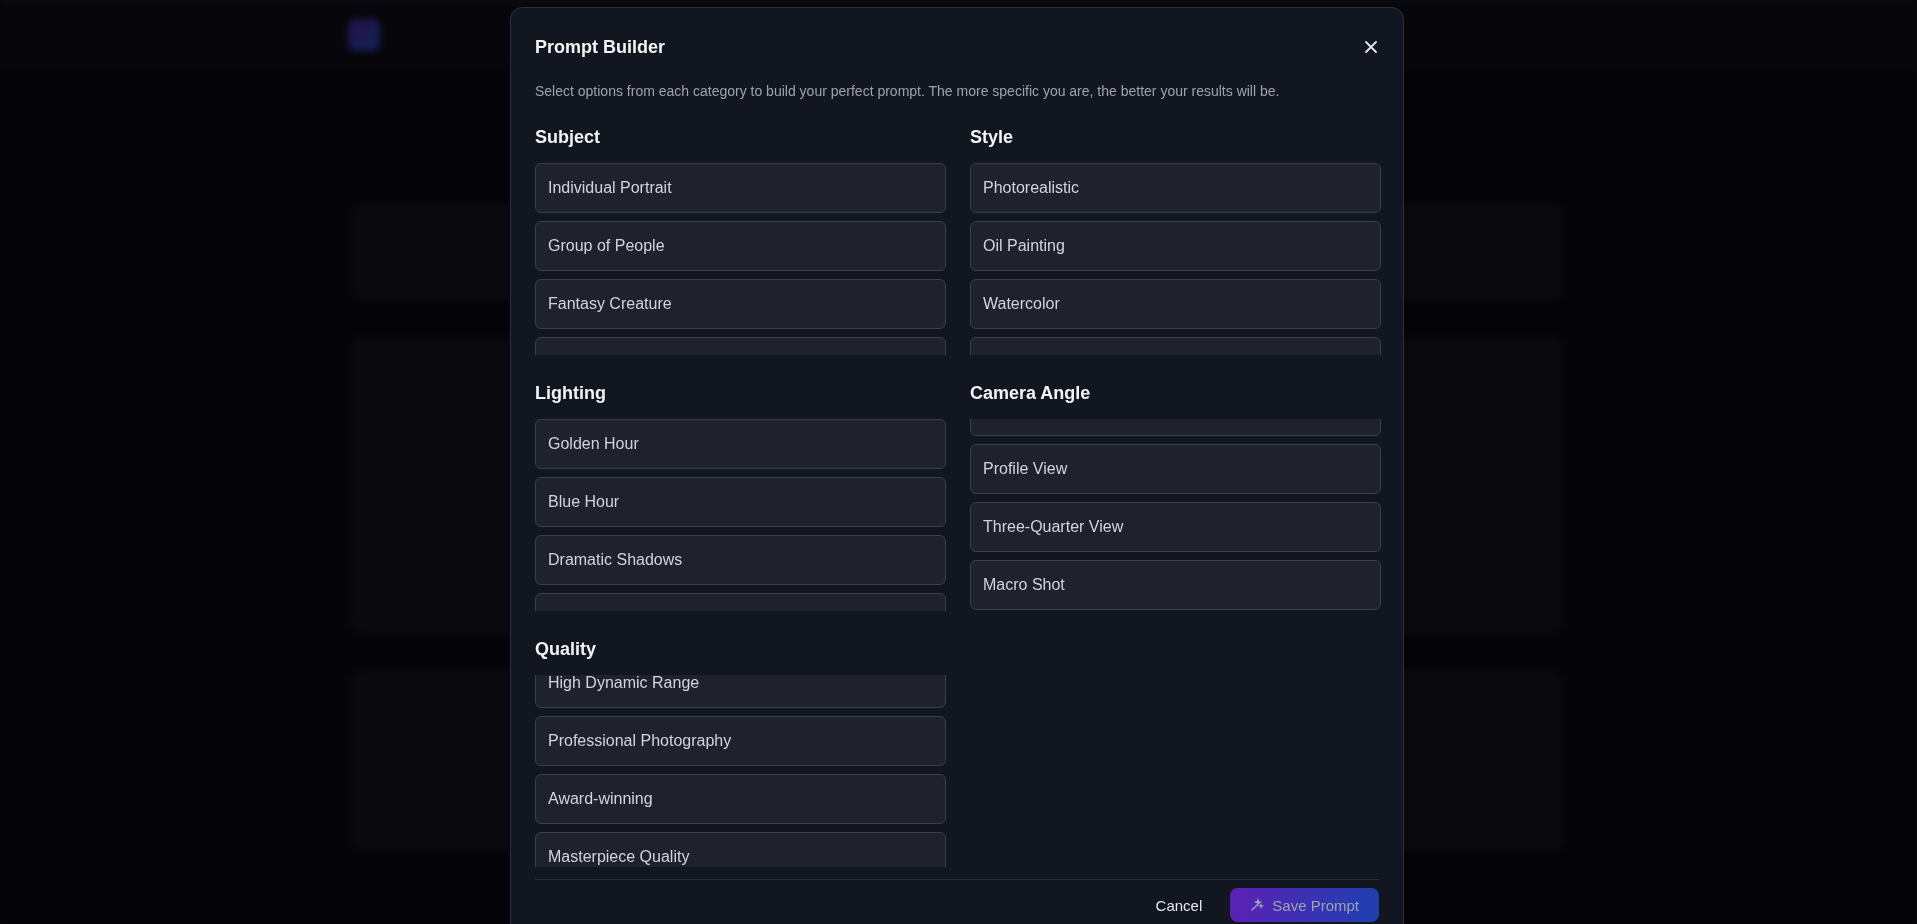 This screenshot has width=1917, height=924. What do you see at coordinates (740, 246) in the screenshot?
I see `option-card: Group of People` at bounding box center [740, 246].